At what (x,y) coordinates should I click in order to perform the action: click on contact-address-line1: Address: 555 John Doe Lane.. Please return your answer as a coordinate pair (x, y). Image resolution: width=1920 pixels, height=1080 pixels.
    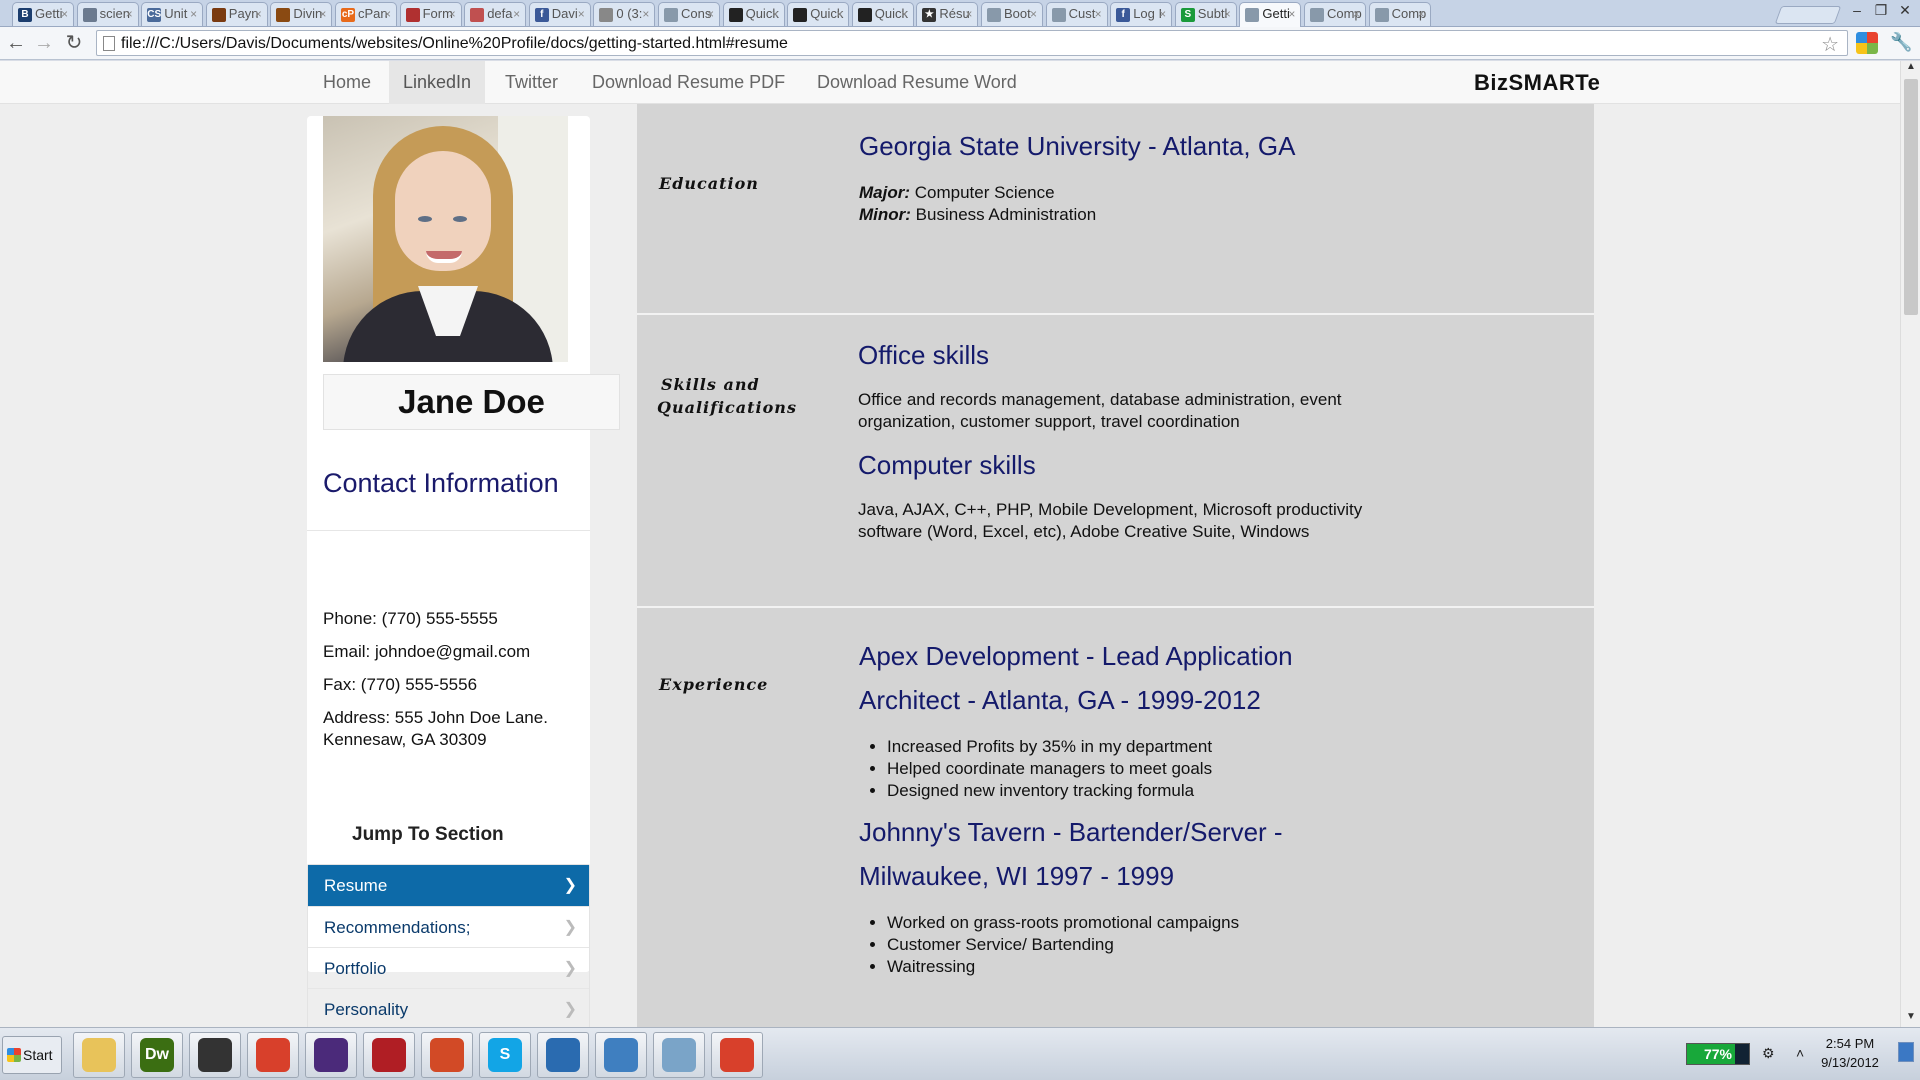
    Looking at the image, I should click on (435, 717).